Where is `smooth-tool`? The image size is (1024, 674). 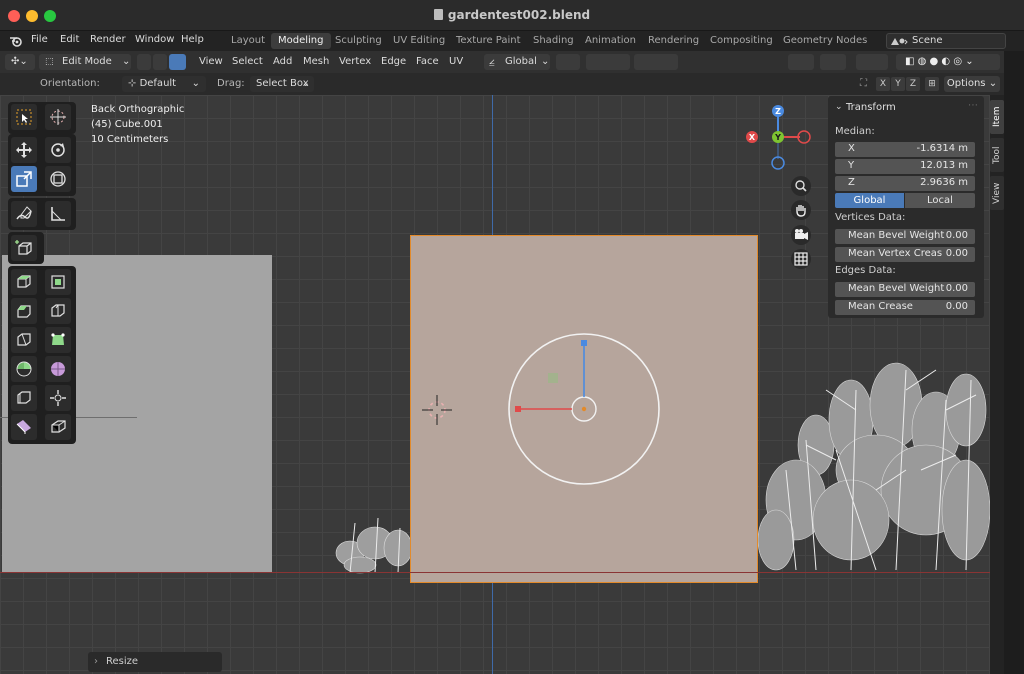 smooth-tool is located at coordinates (58, 369).